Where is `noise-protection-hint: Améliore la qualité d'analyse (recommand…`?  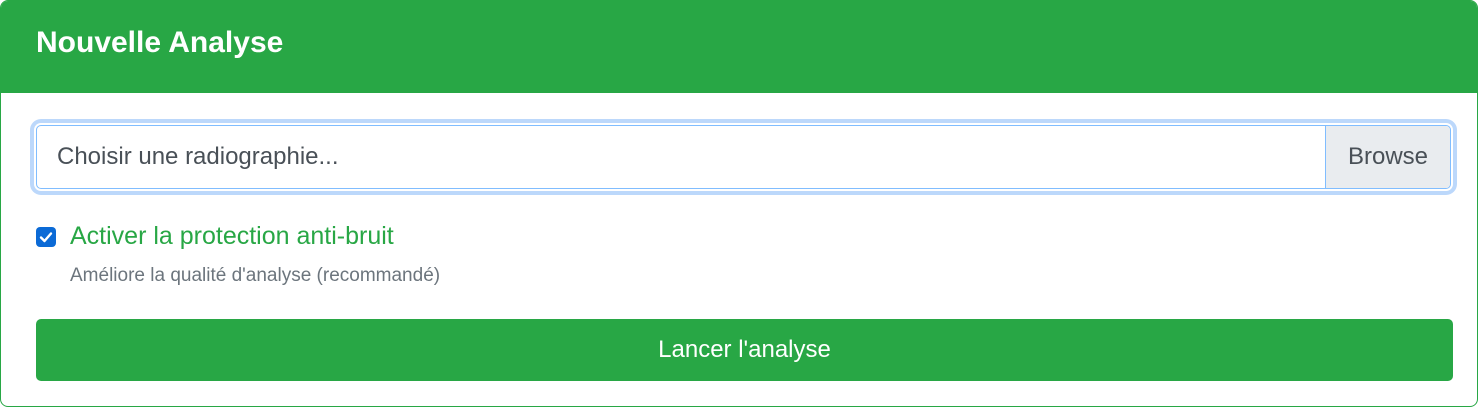 noise-protection-hint: Améliore la qualité d'analyse (recommand… is located at coordinates (255, 275).